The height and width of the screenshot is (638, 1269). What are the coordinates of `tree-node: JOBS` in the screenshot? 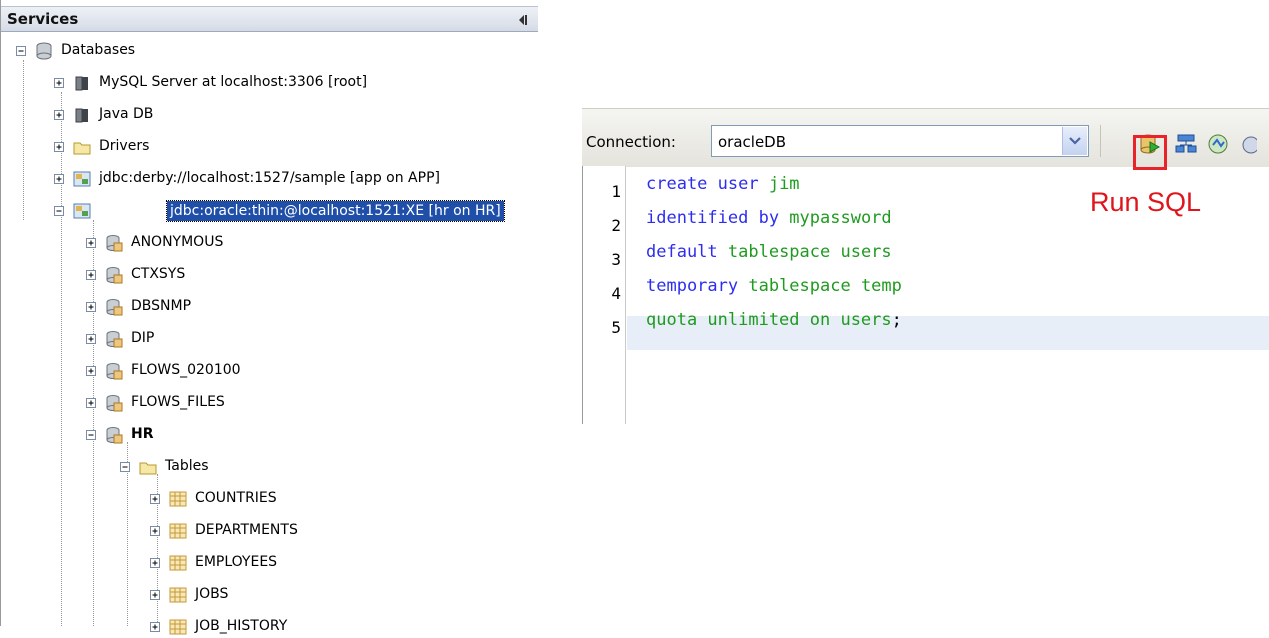 It's located at (343, 595).